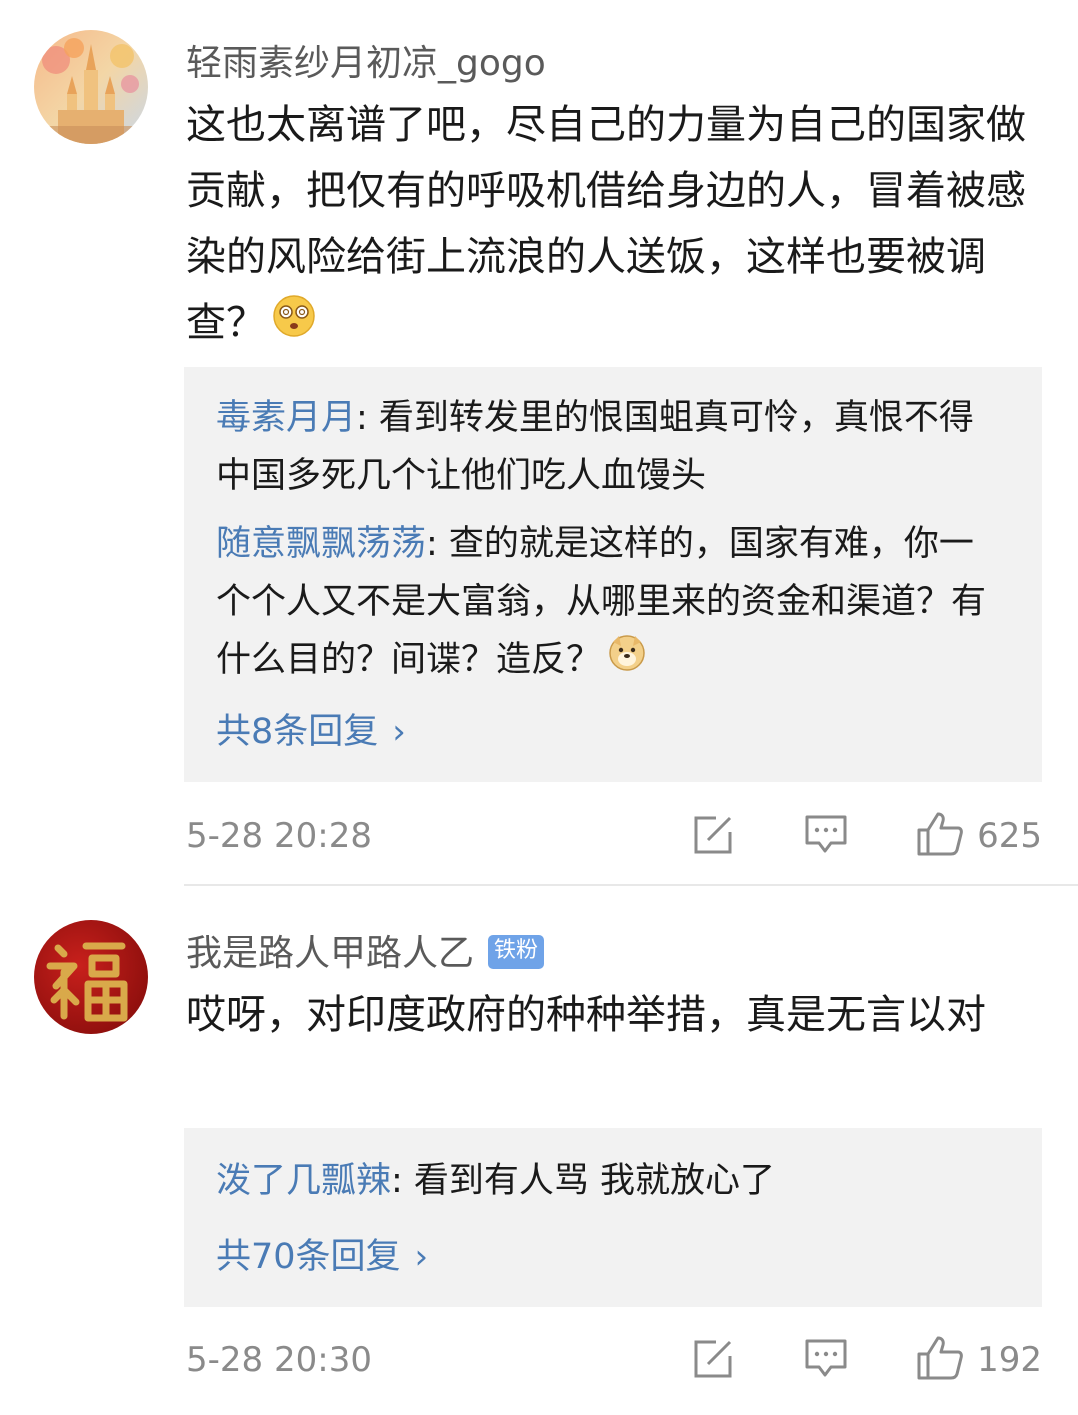 The image size is (1078, 1415). I want to click on comment-footer: 5-28 20:30 192, so click(539, 1360).